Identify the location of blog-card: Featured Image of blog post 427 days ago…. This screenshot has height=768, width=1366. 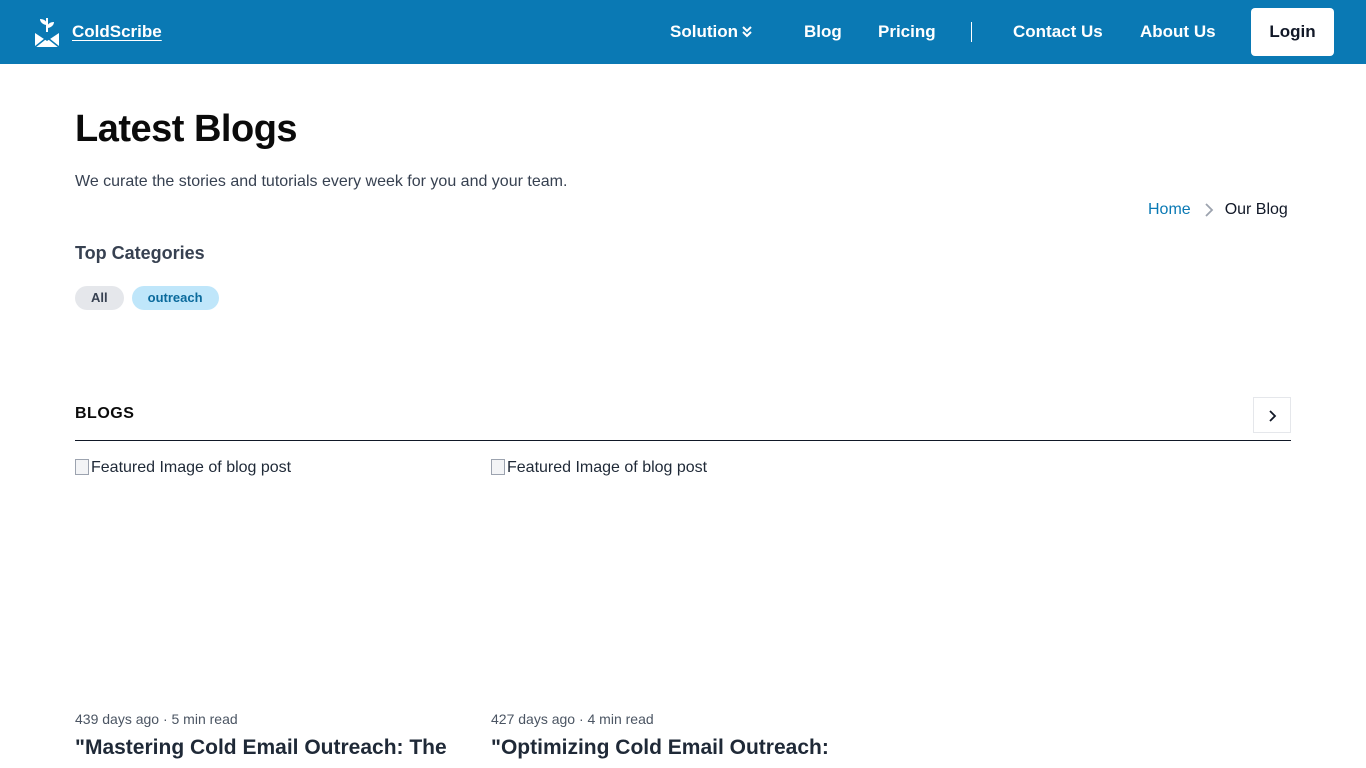
(691, 608).